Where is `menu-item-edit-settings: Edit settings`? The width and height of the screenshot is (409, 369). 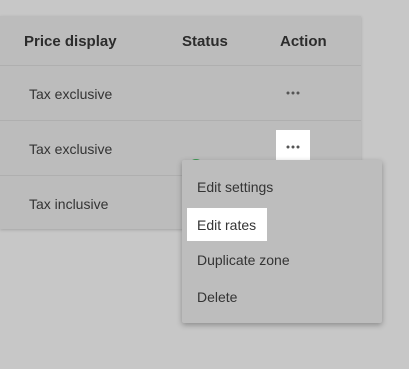 menu-item-edit-settings: Edit settings is located at coordinates (235, 187).